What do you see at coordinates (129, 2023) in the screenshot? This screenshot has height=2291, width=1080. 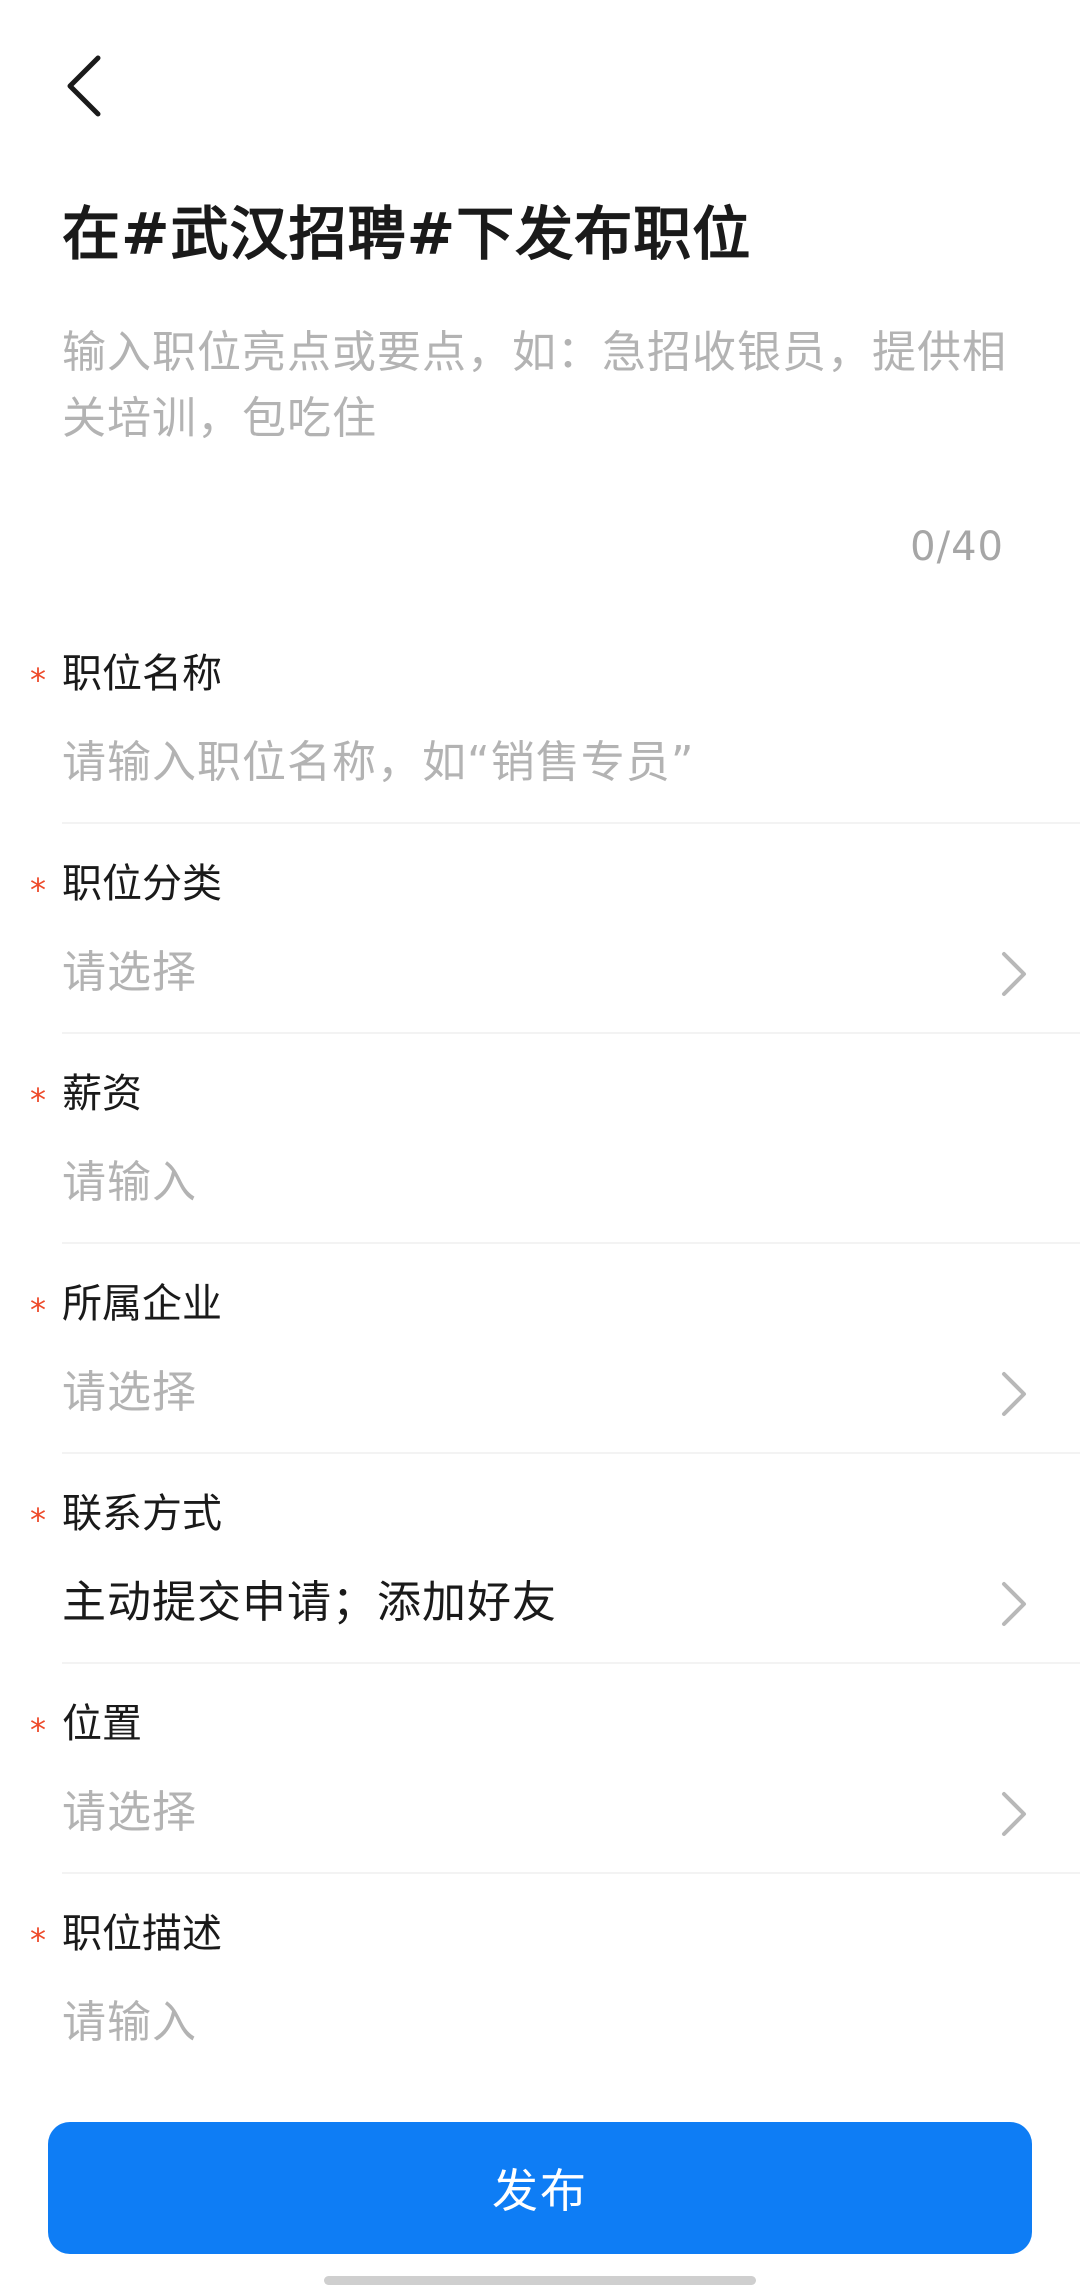 I see `job-description-input: 请输入` at bounding box center [129, 2023].